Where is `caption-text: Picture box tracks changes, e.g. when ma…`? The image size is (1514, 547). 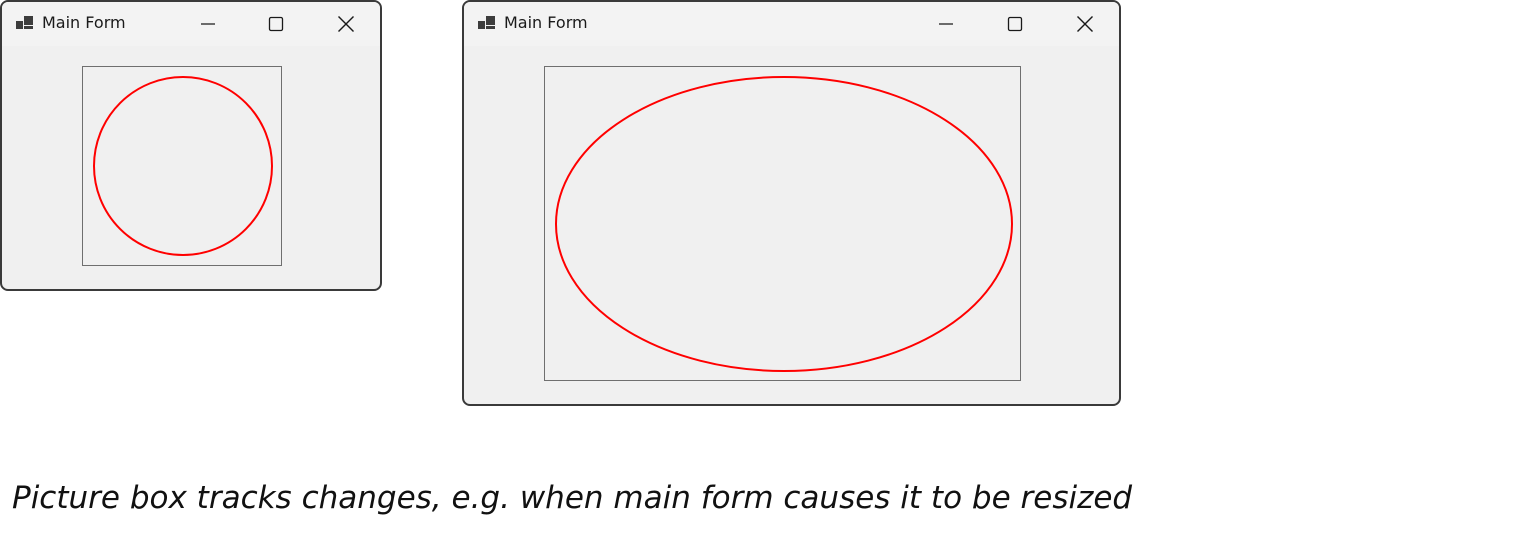 caption-text: Picture box tracks changes, e.g. when ma… is located at coordinates (572, 498).